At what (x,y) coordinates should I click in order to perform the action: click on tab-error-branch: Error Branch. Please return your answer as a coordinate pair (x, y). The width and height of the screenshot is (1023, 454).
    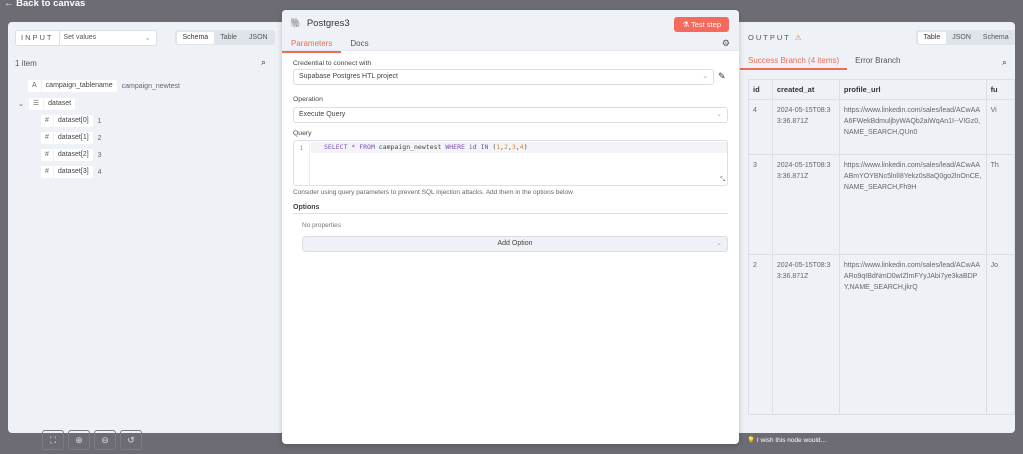
    Looking at the image, I should click on (877, 63).